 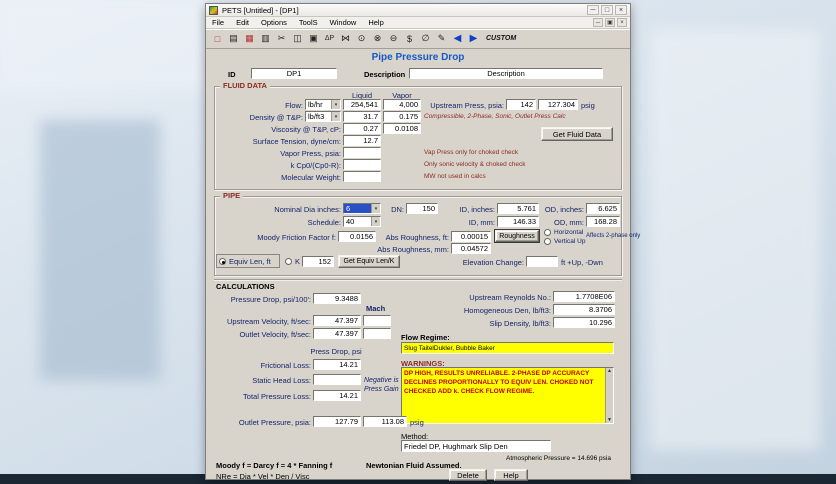 I want to click on menu-edit: Edit, so click(x=242, y=22).